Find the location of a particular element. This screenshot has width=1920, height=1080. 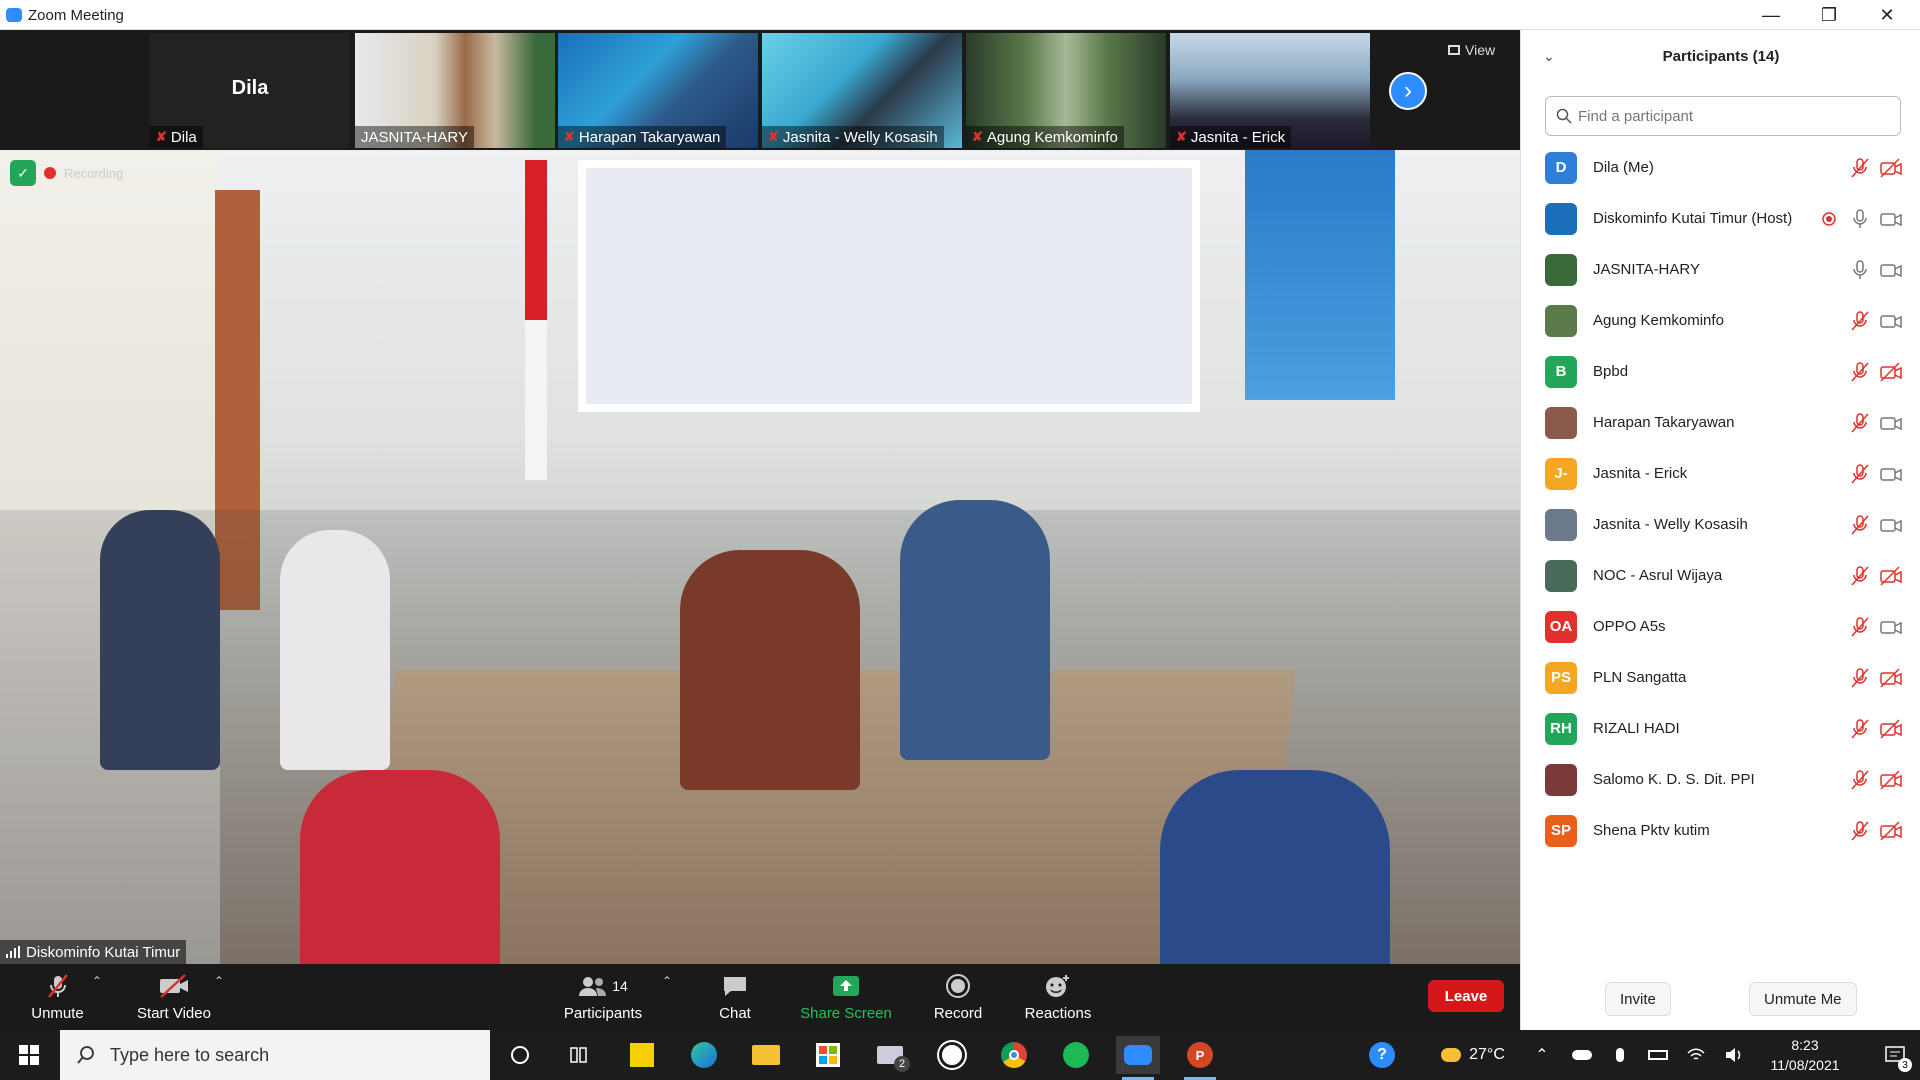

search-input is located at coordinates (1728, 116).